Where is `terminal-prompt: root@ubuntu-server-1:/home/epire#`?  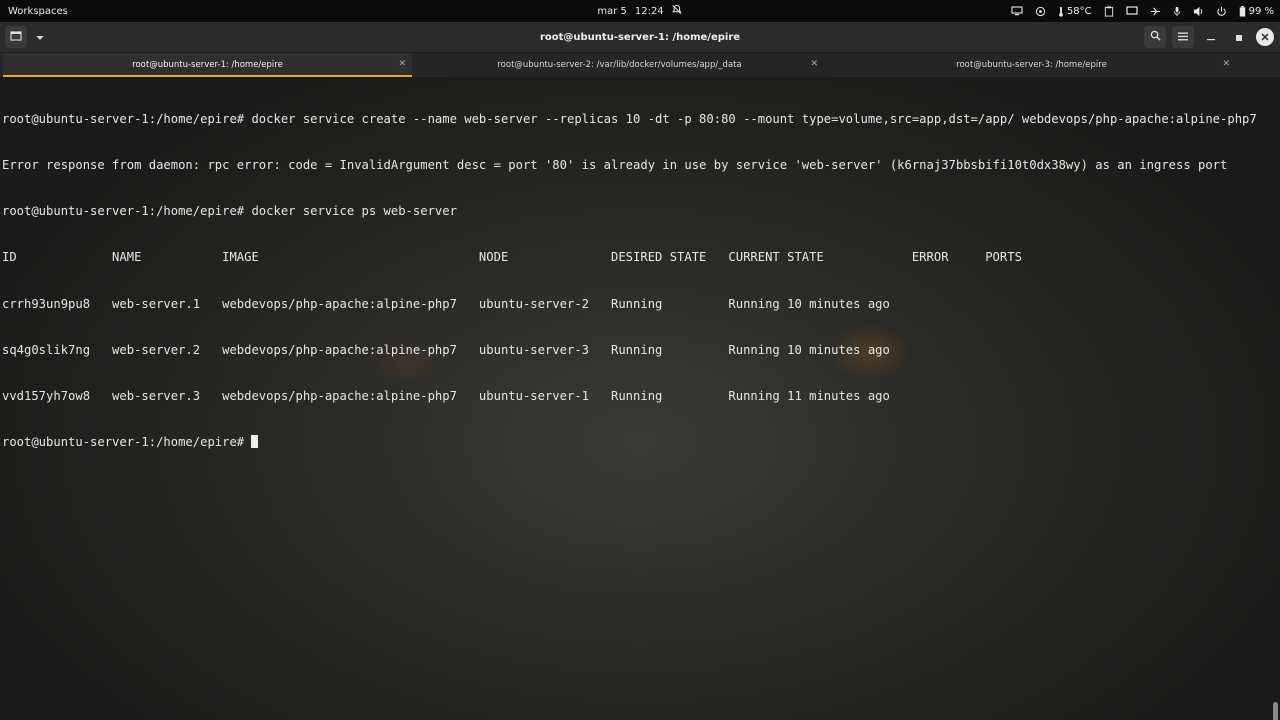
terminal-prompt: root@ubuntu-server-1:/home/epire# is located at coordinates (127, 442).